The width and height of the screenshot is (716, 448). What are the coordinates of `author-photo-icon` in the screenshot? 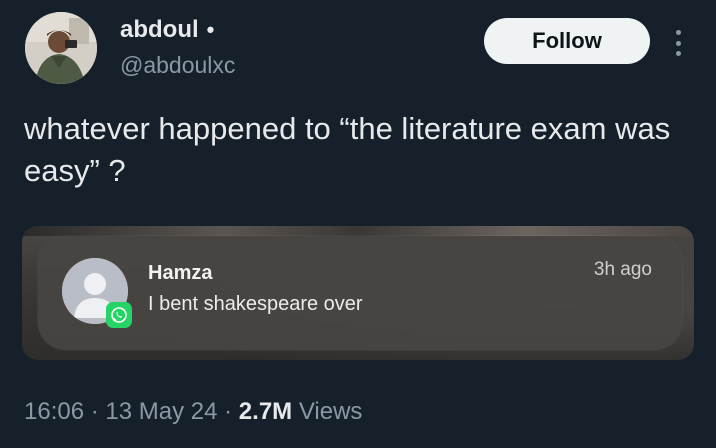 It's located at (61, 48).